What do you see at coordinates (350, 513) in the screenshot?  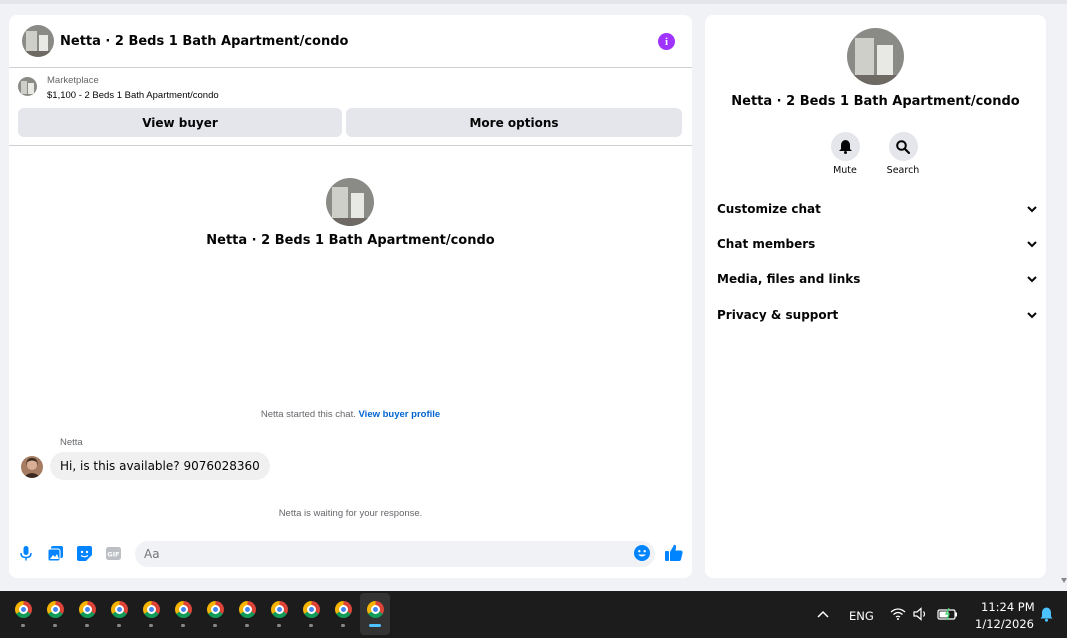 I see `waiting-notice: Netta is waiting for your response.` at bounding box center [350, 513].